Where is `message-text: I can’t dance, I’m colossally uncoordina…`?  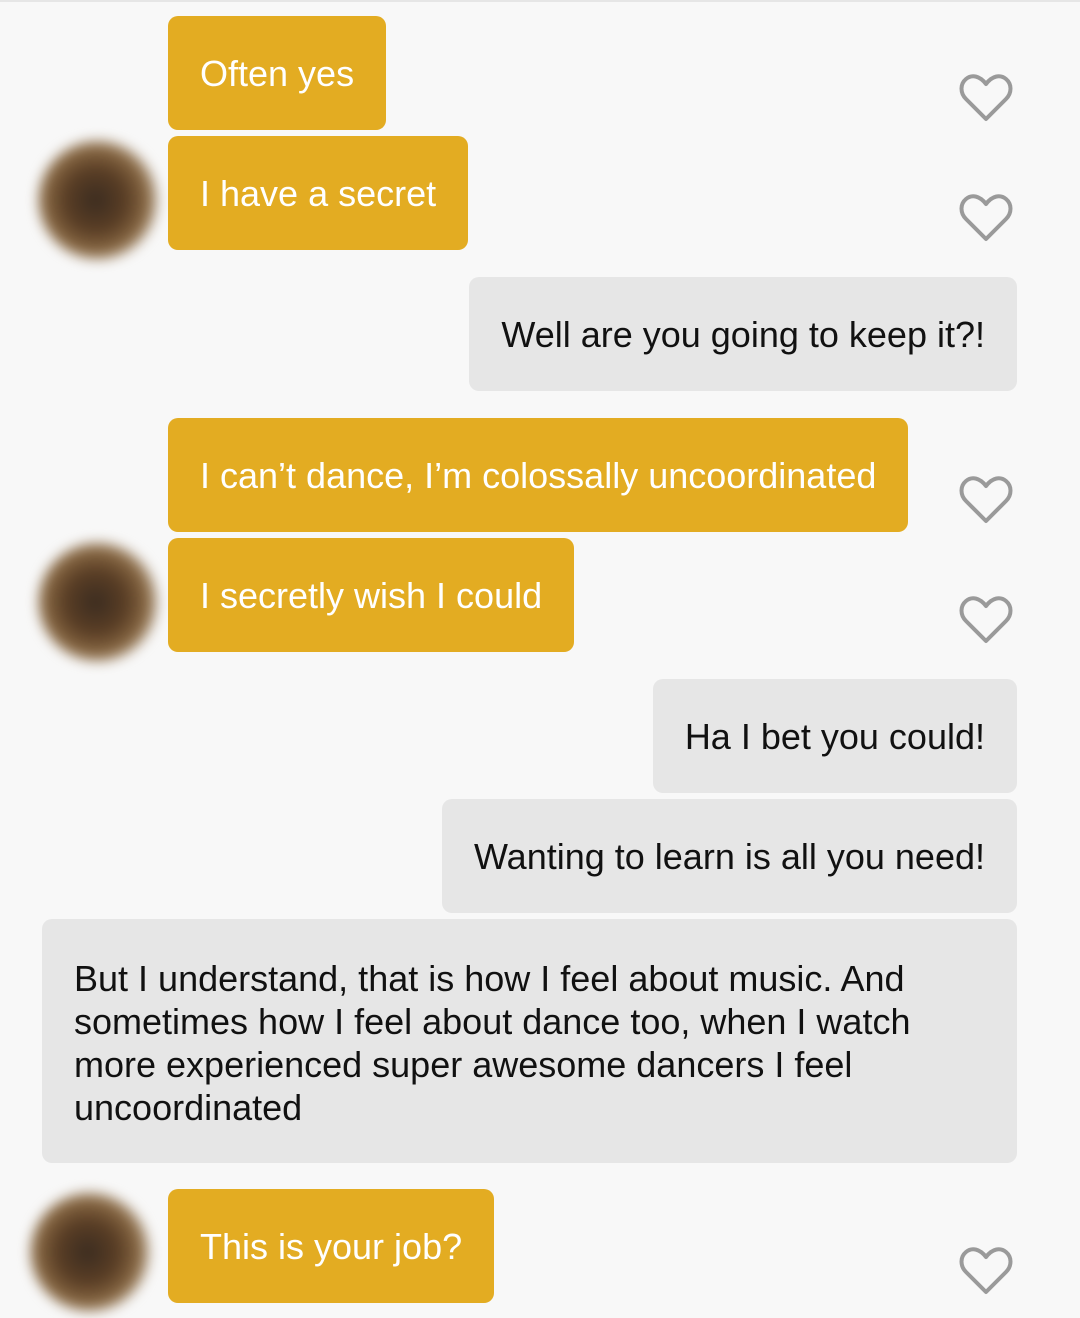
message-text: I can’t dance, I’m colossally uncoordina… is located at coordinates (538, 475).